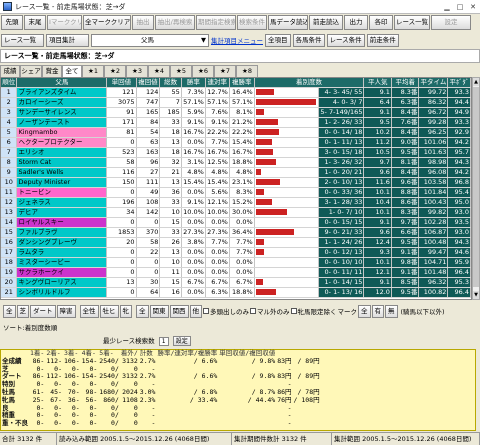 The image size is (480, 445). What do you see at coordinates (216, 22) in the screenshot?
I see `toolbar-button-6: 期間指定検索` at bounding box center [216, 22].